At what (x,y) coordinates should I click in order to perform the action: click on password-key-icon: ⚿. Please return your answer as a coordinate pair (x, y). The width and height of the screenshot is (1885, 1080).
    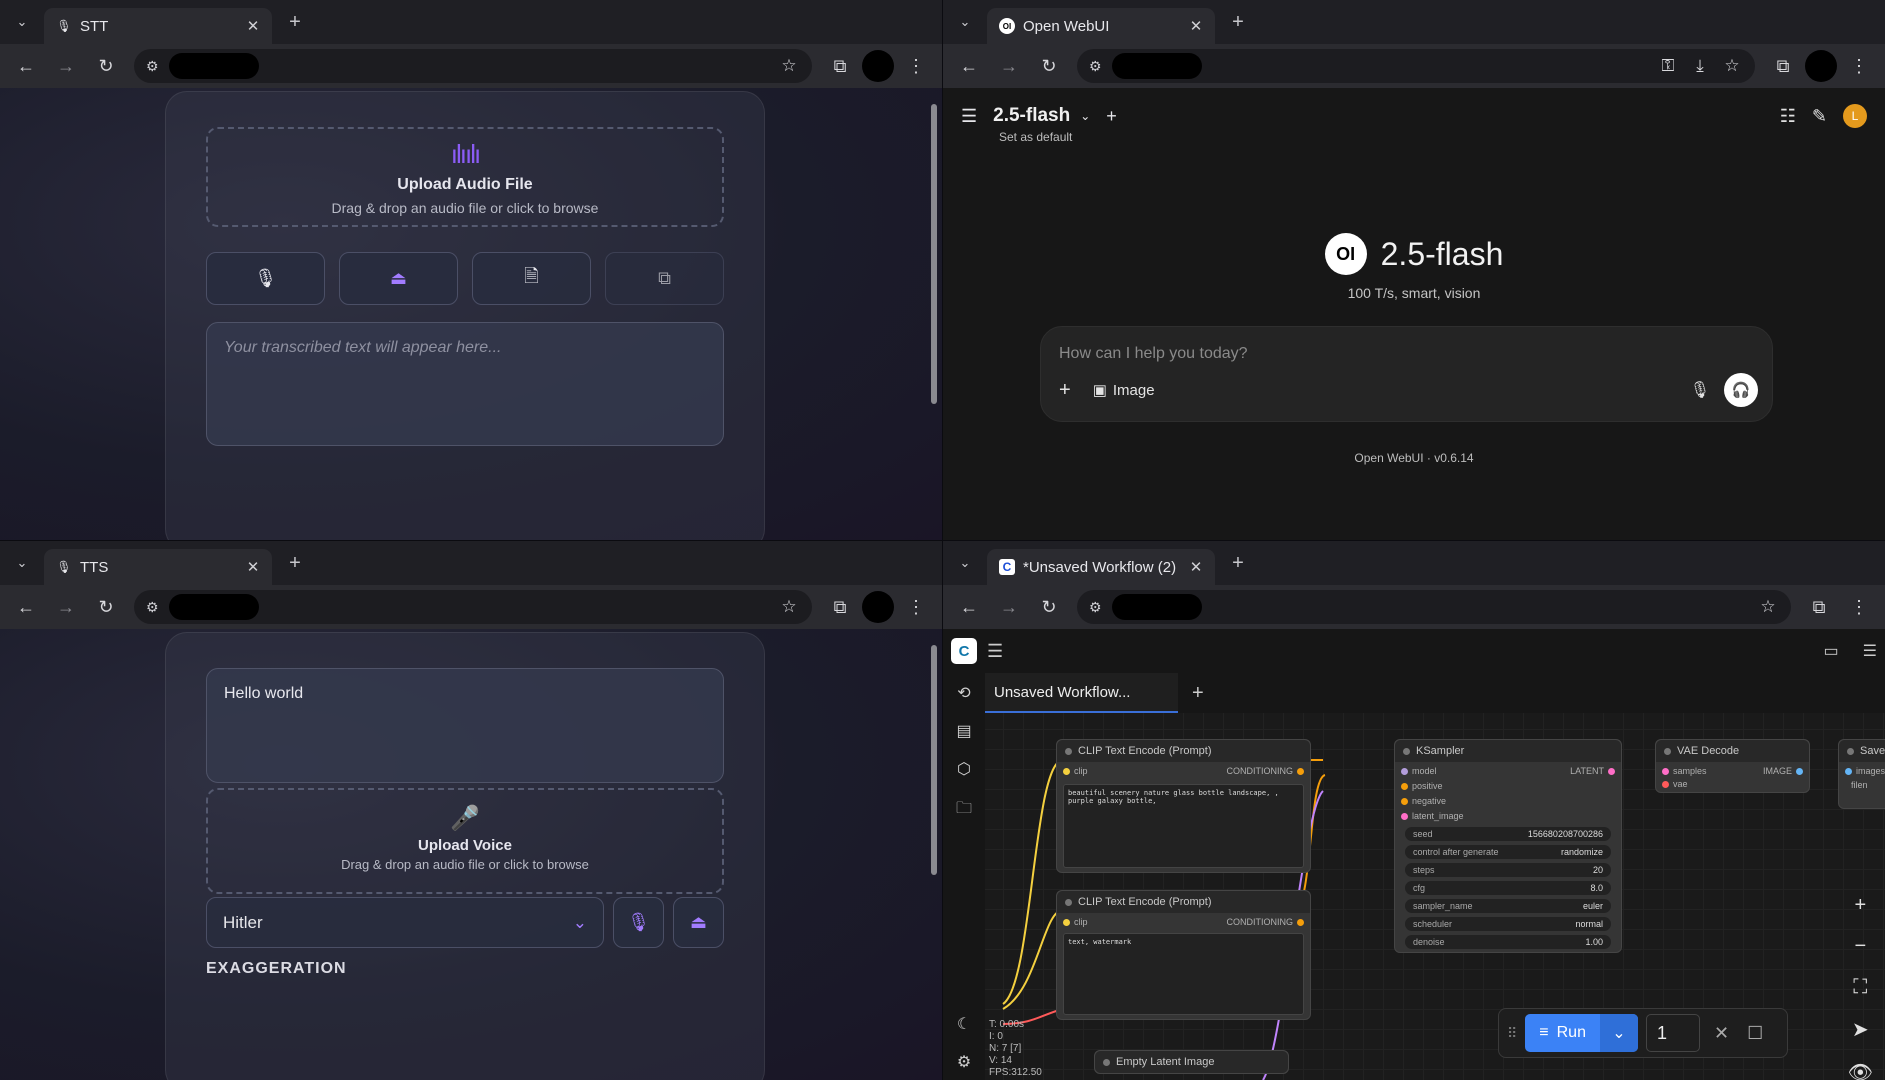
    Looking at the image, I should click on (1668, 66).